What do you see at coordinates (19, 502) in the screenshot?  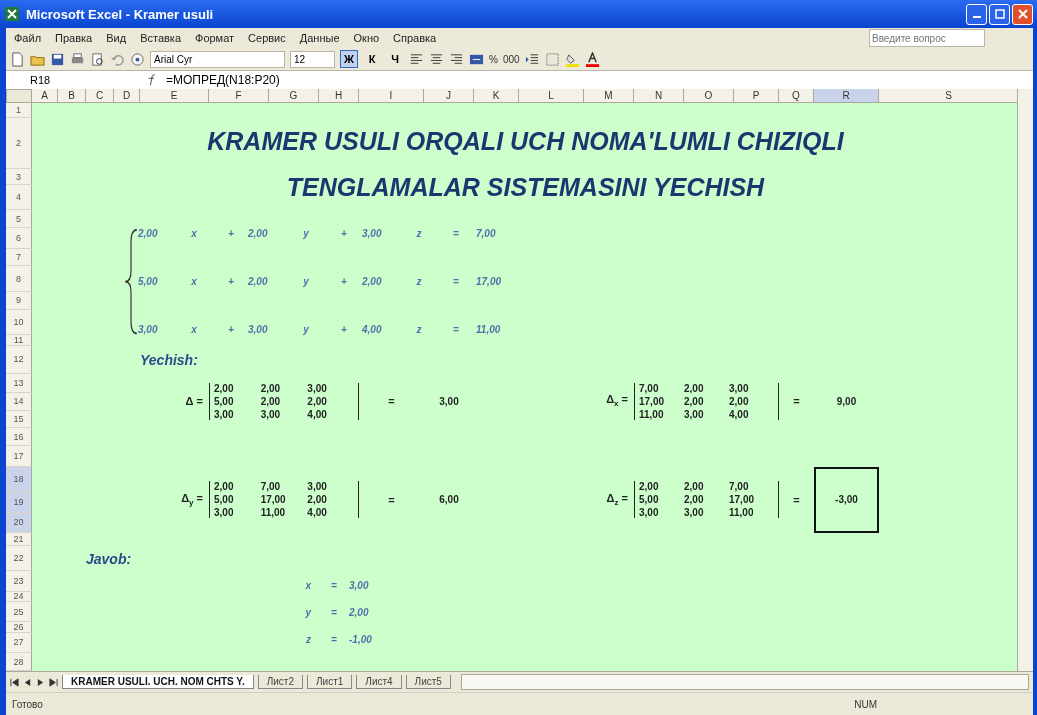 I see `row-header: 19` at bounding box center [19, 502].